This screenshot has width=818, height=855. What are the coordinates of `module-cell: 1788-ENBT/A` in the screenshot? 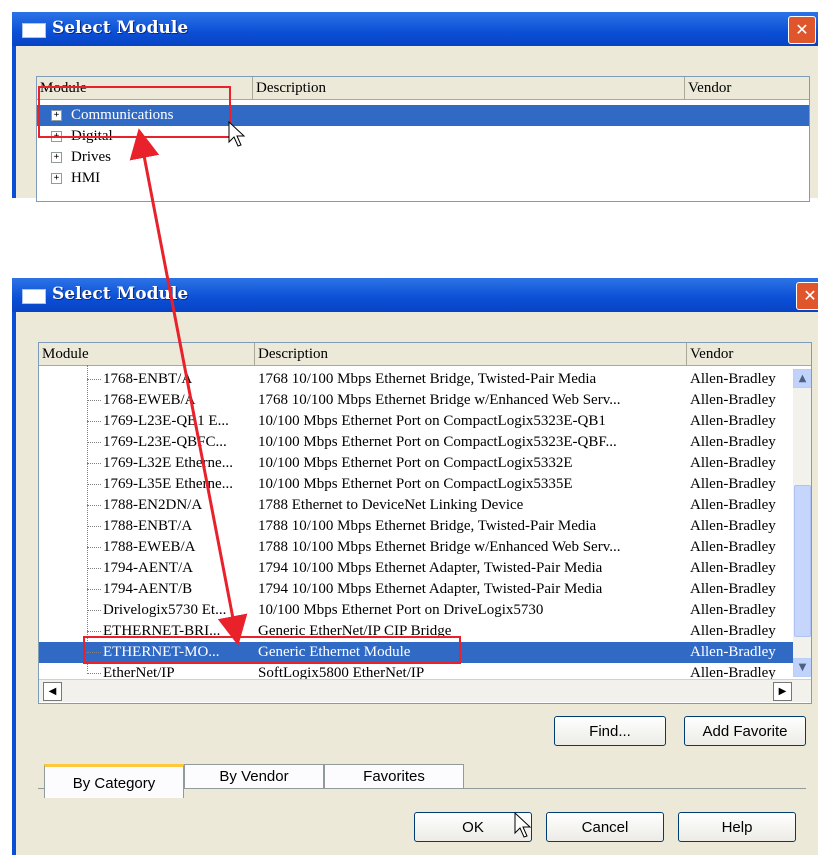 It's located at (148, 526).